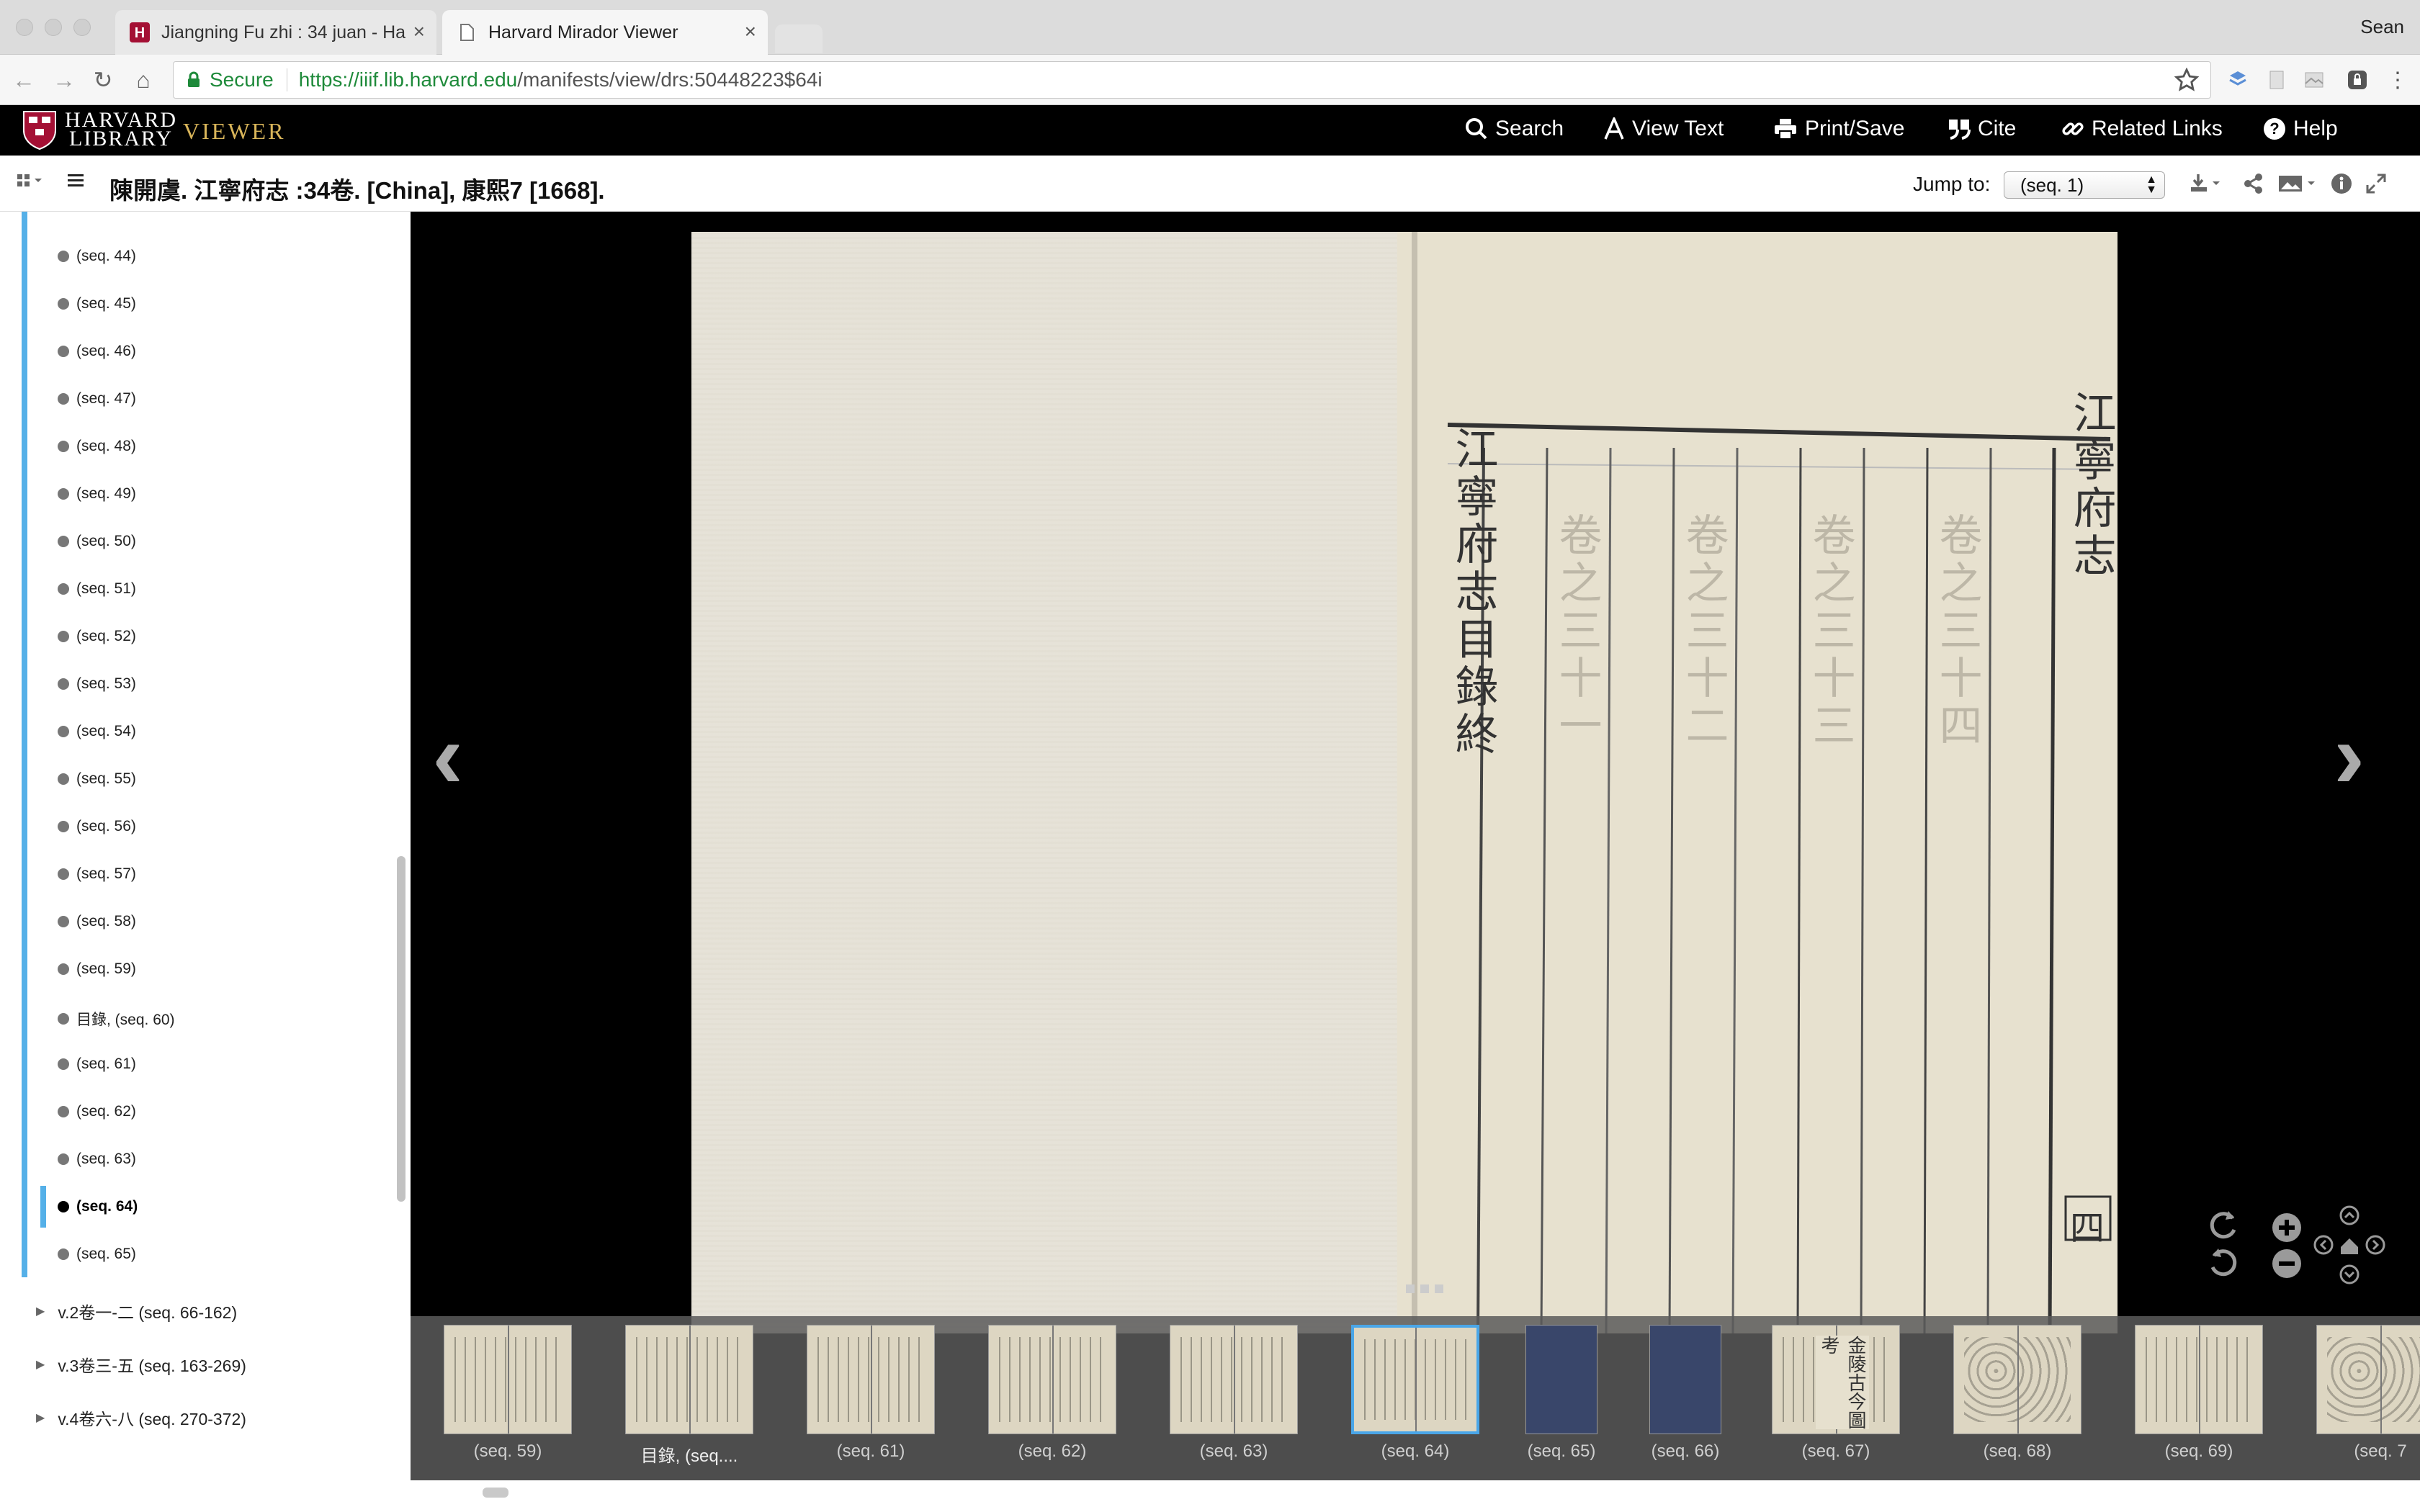 The height and width of the screenshot is (1512, 2420). What do you see at coordinates (2341, 183) in the screenshot?
I see `info-icon` at bounding box center [2341, 183].